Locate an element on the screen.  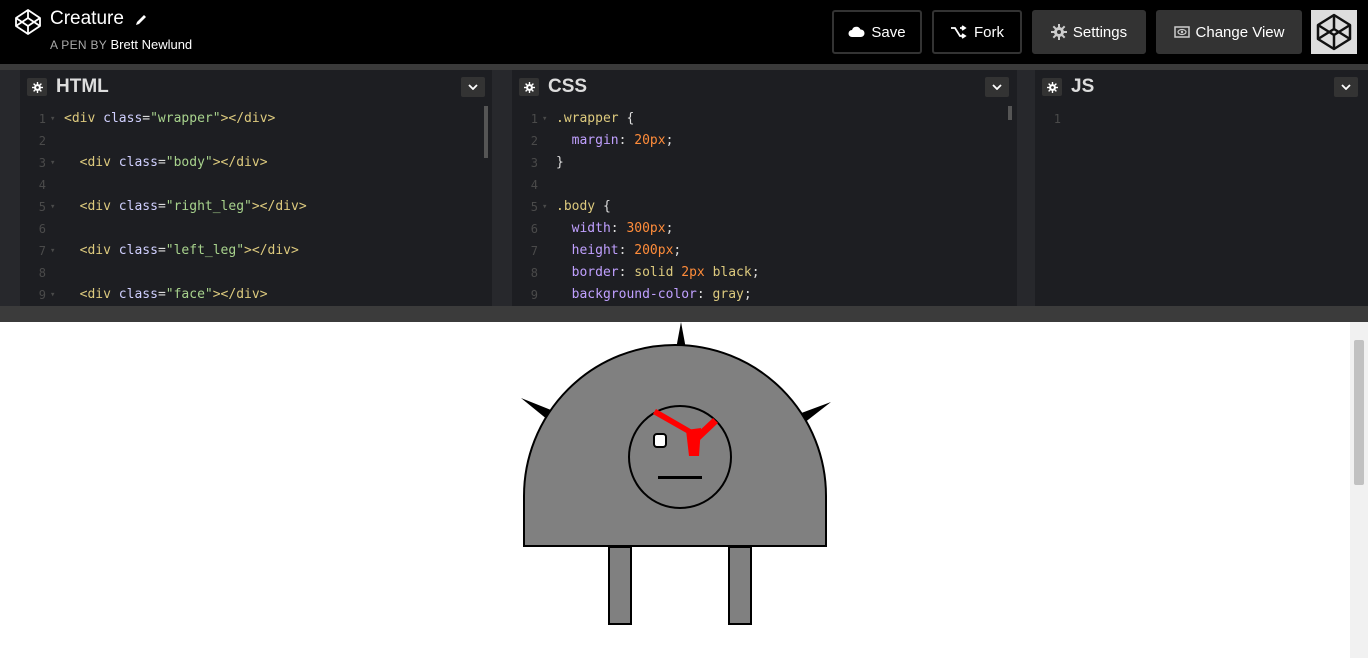
code-text: .body { is located at coordinates (583, 206).